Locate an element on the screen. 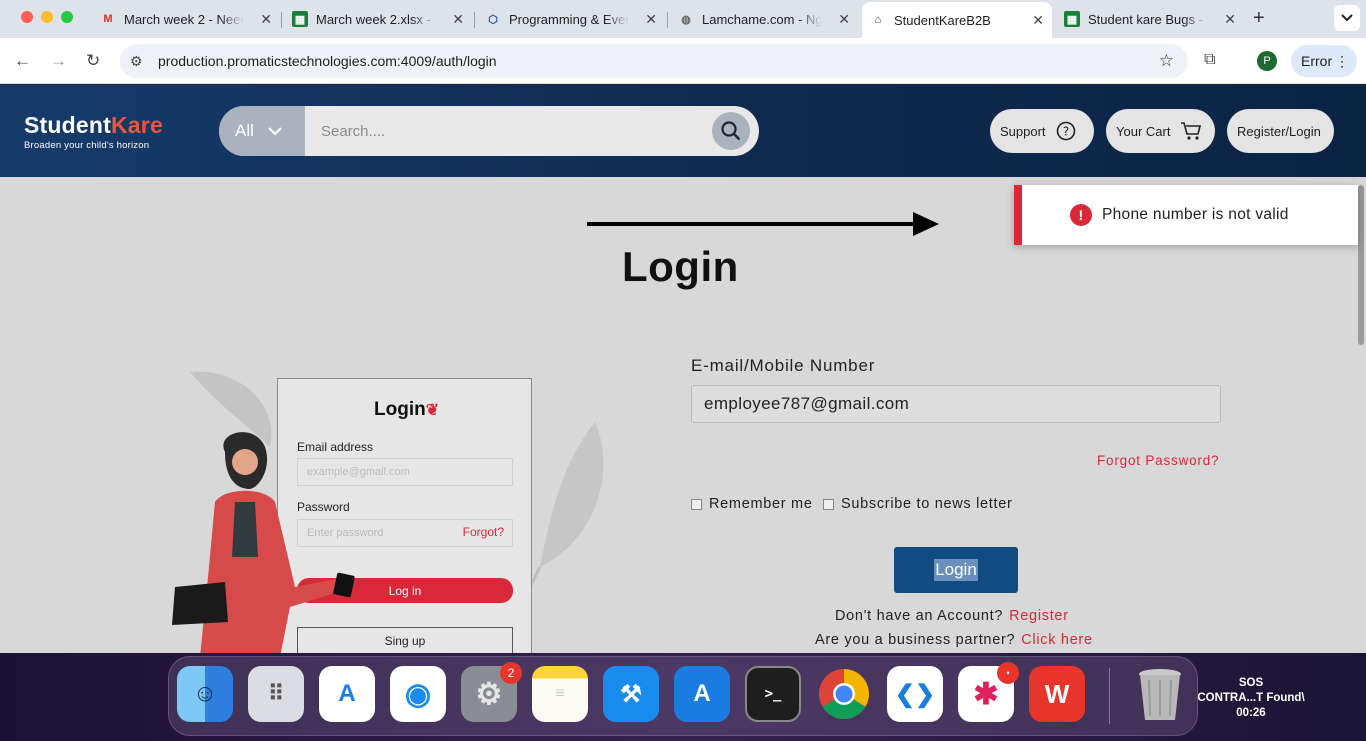  register-prompt: Don't have an Account? Register is located at coordinates (952, 616).